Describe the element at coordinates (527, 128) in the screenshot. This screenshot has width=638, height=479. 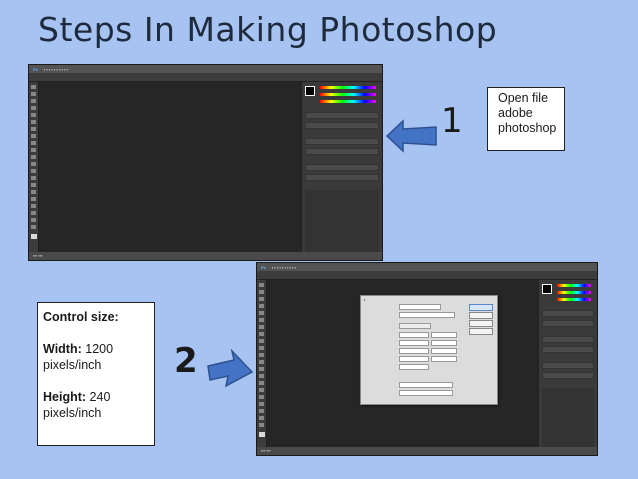
I see `callout-line: photoshop` at that location.